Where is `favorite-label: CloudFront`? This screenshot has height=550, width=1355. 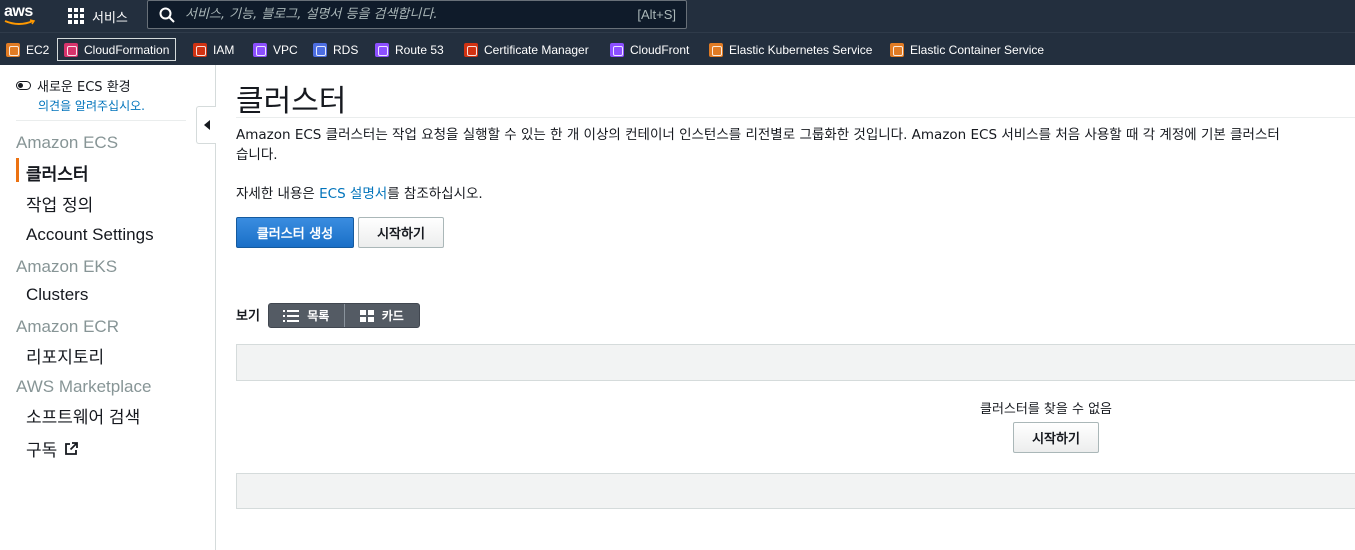 favorite-label: CloudFront is located at coordinates (660, 49).